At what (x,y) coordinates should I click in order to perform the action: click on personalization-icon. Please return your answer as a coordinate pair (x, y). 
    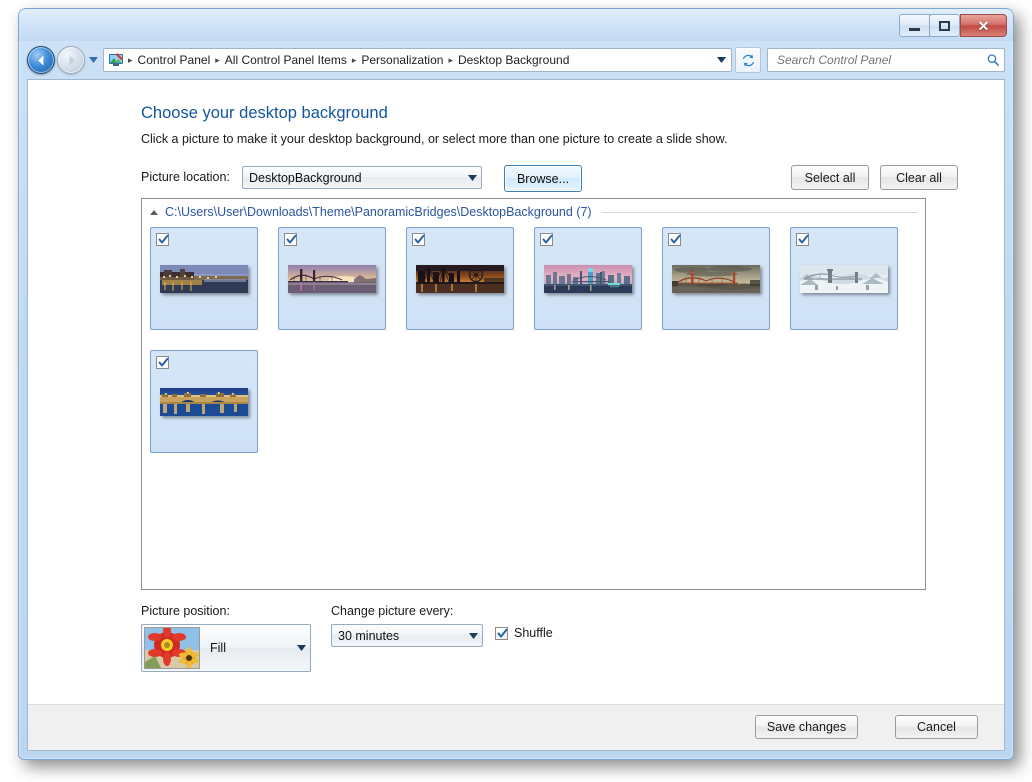
    Looking at the image, I should click on (116, 59).